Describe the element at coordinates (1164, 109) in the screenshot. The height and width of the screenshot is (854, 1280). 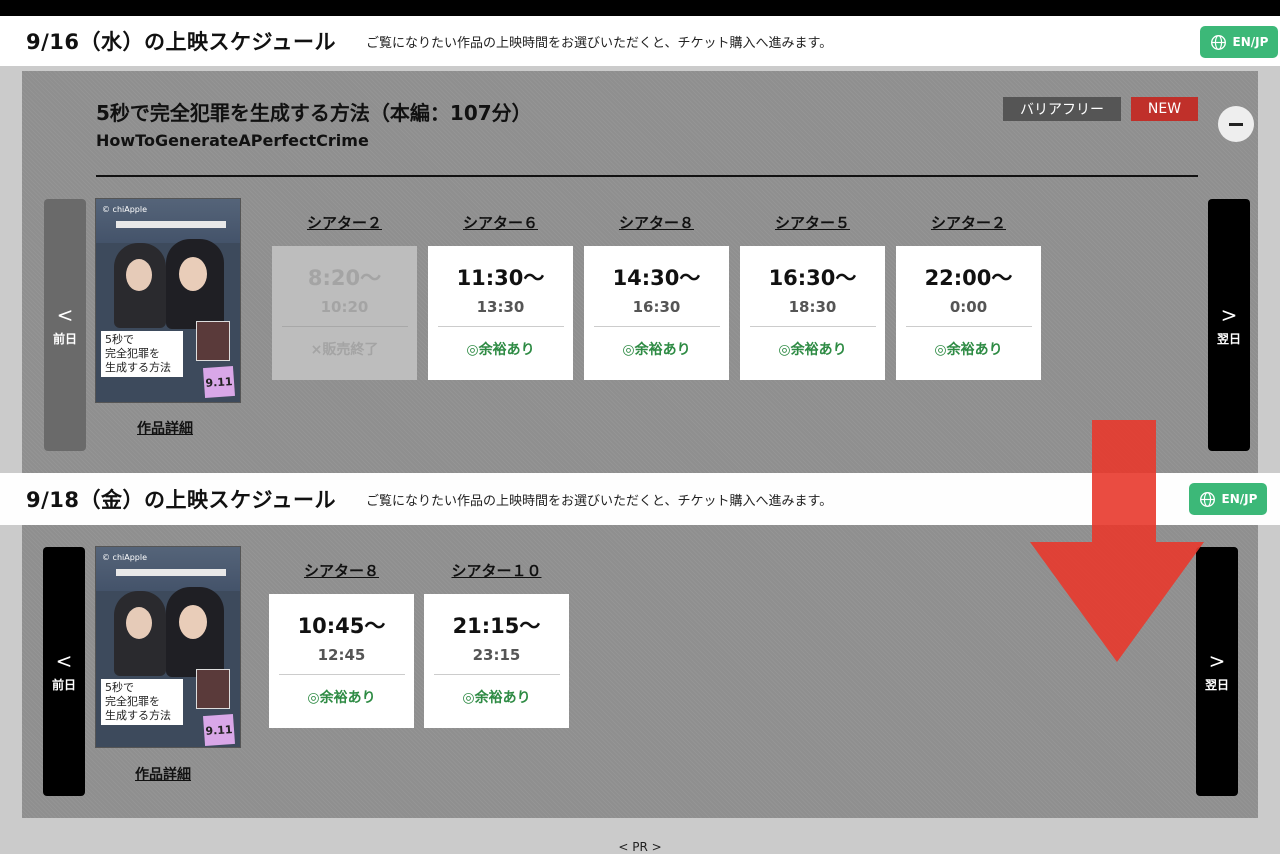
I see `new-badge: NEW` at that location.